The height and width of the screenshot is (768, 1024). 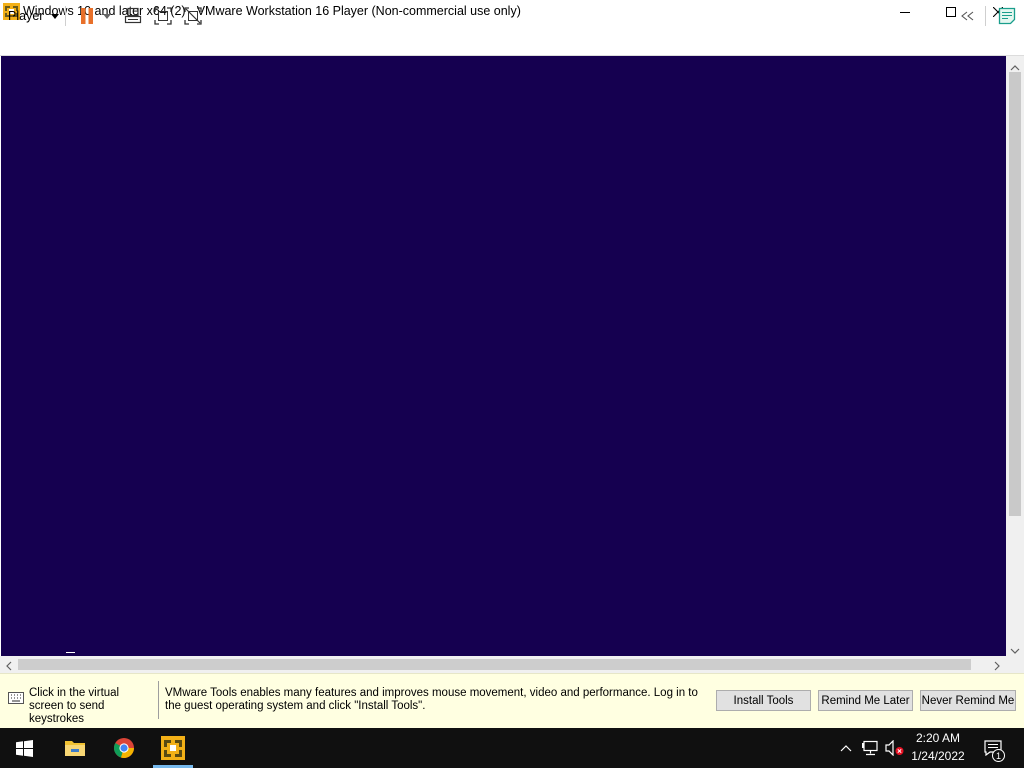 I want to click on clock-date: 1/24/2022, so click(x=938, y=756).